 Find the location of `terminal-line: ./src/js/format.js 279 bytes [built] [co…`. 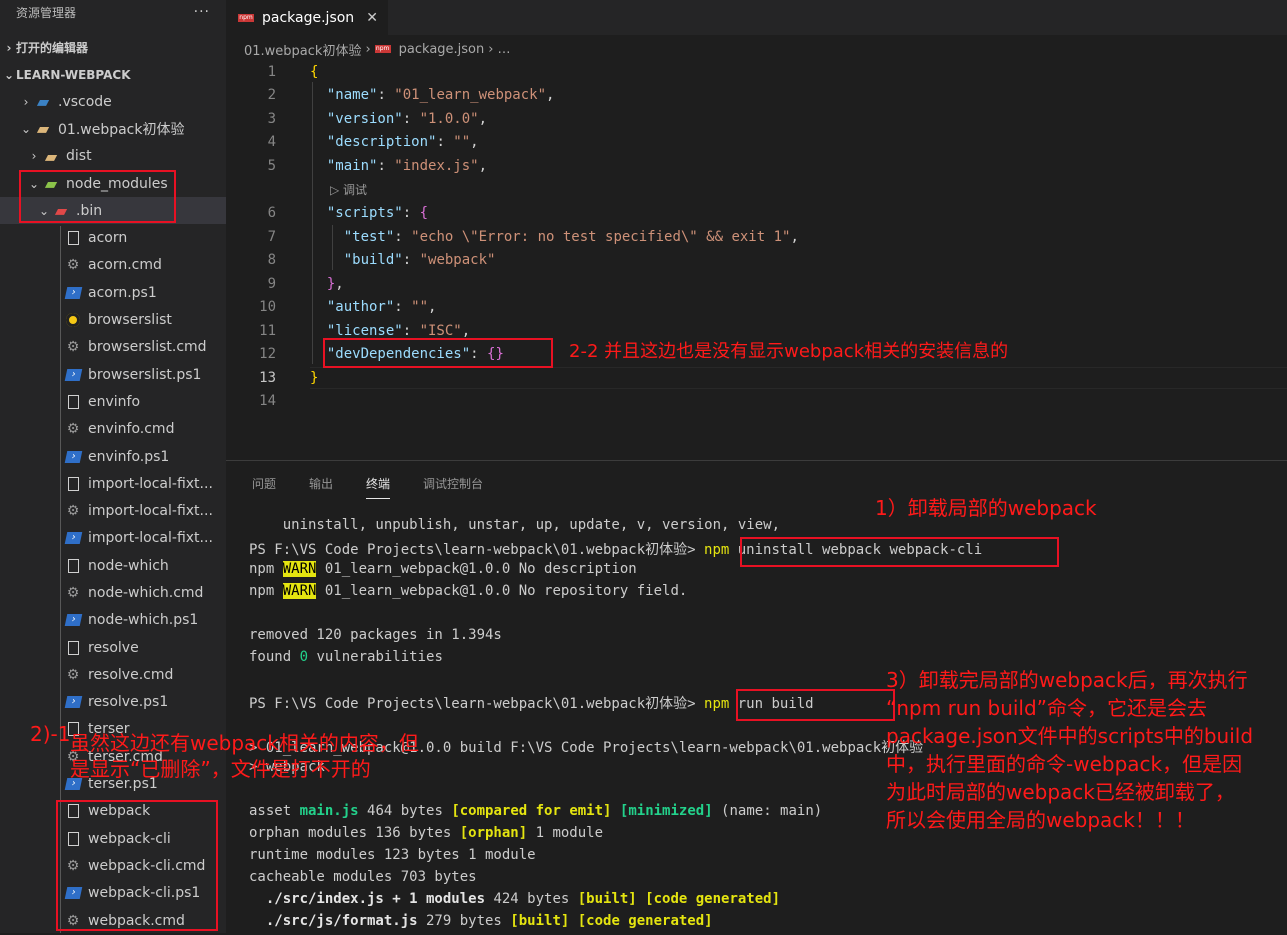

terminal-line: ./src/js/format.js 279 bytes [built] [co… is located at coordinates (481, 921).